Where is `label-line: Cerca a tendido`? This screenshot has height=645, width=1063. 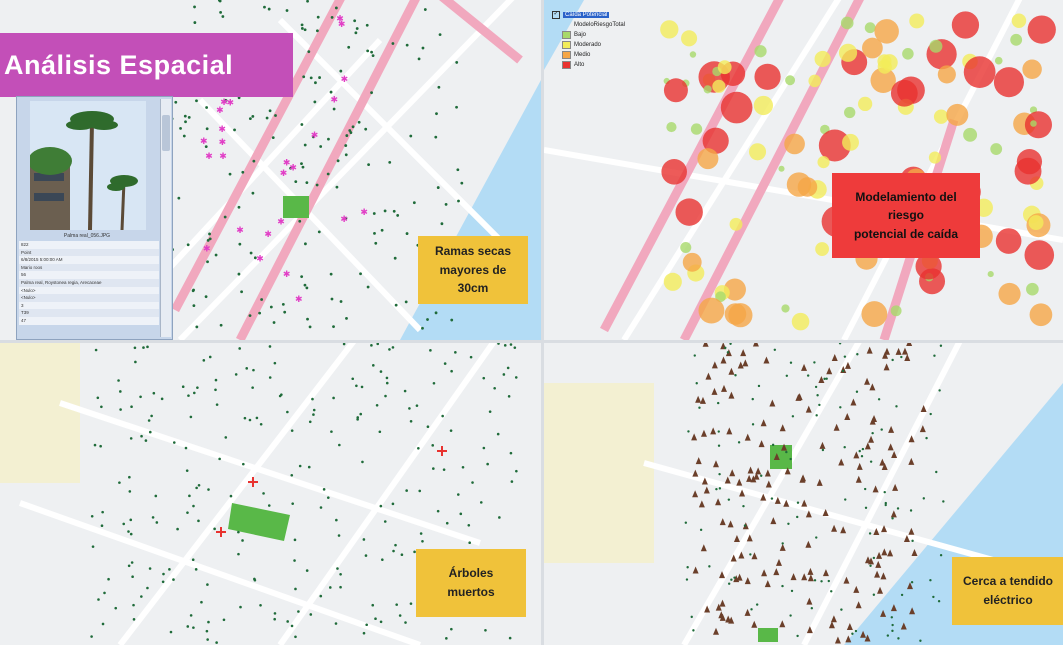
label-line: Cerca a tendido is located at coordinates (1008, 581).